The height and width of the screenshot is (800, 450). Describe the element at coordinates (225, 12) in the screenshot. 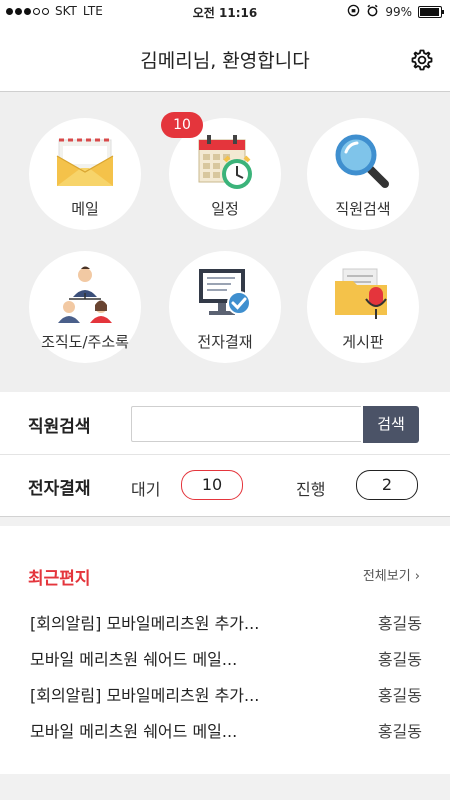

I see `status-bar: SKT LTE 오전 11:16 99%` at that location.